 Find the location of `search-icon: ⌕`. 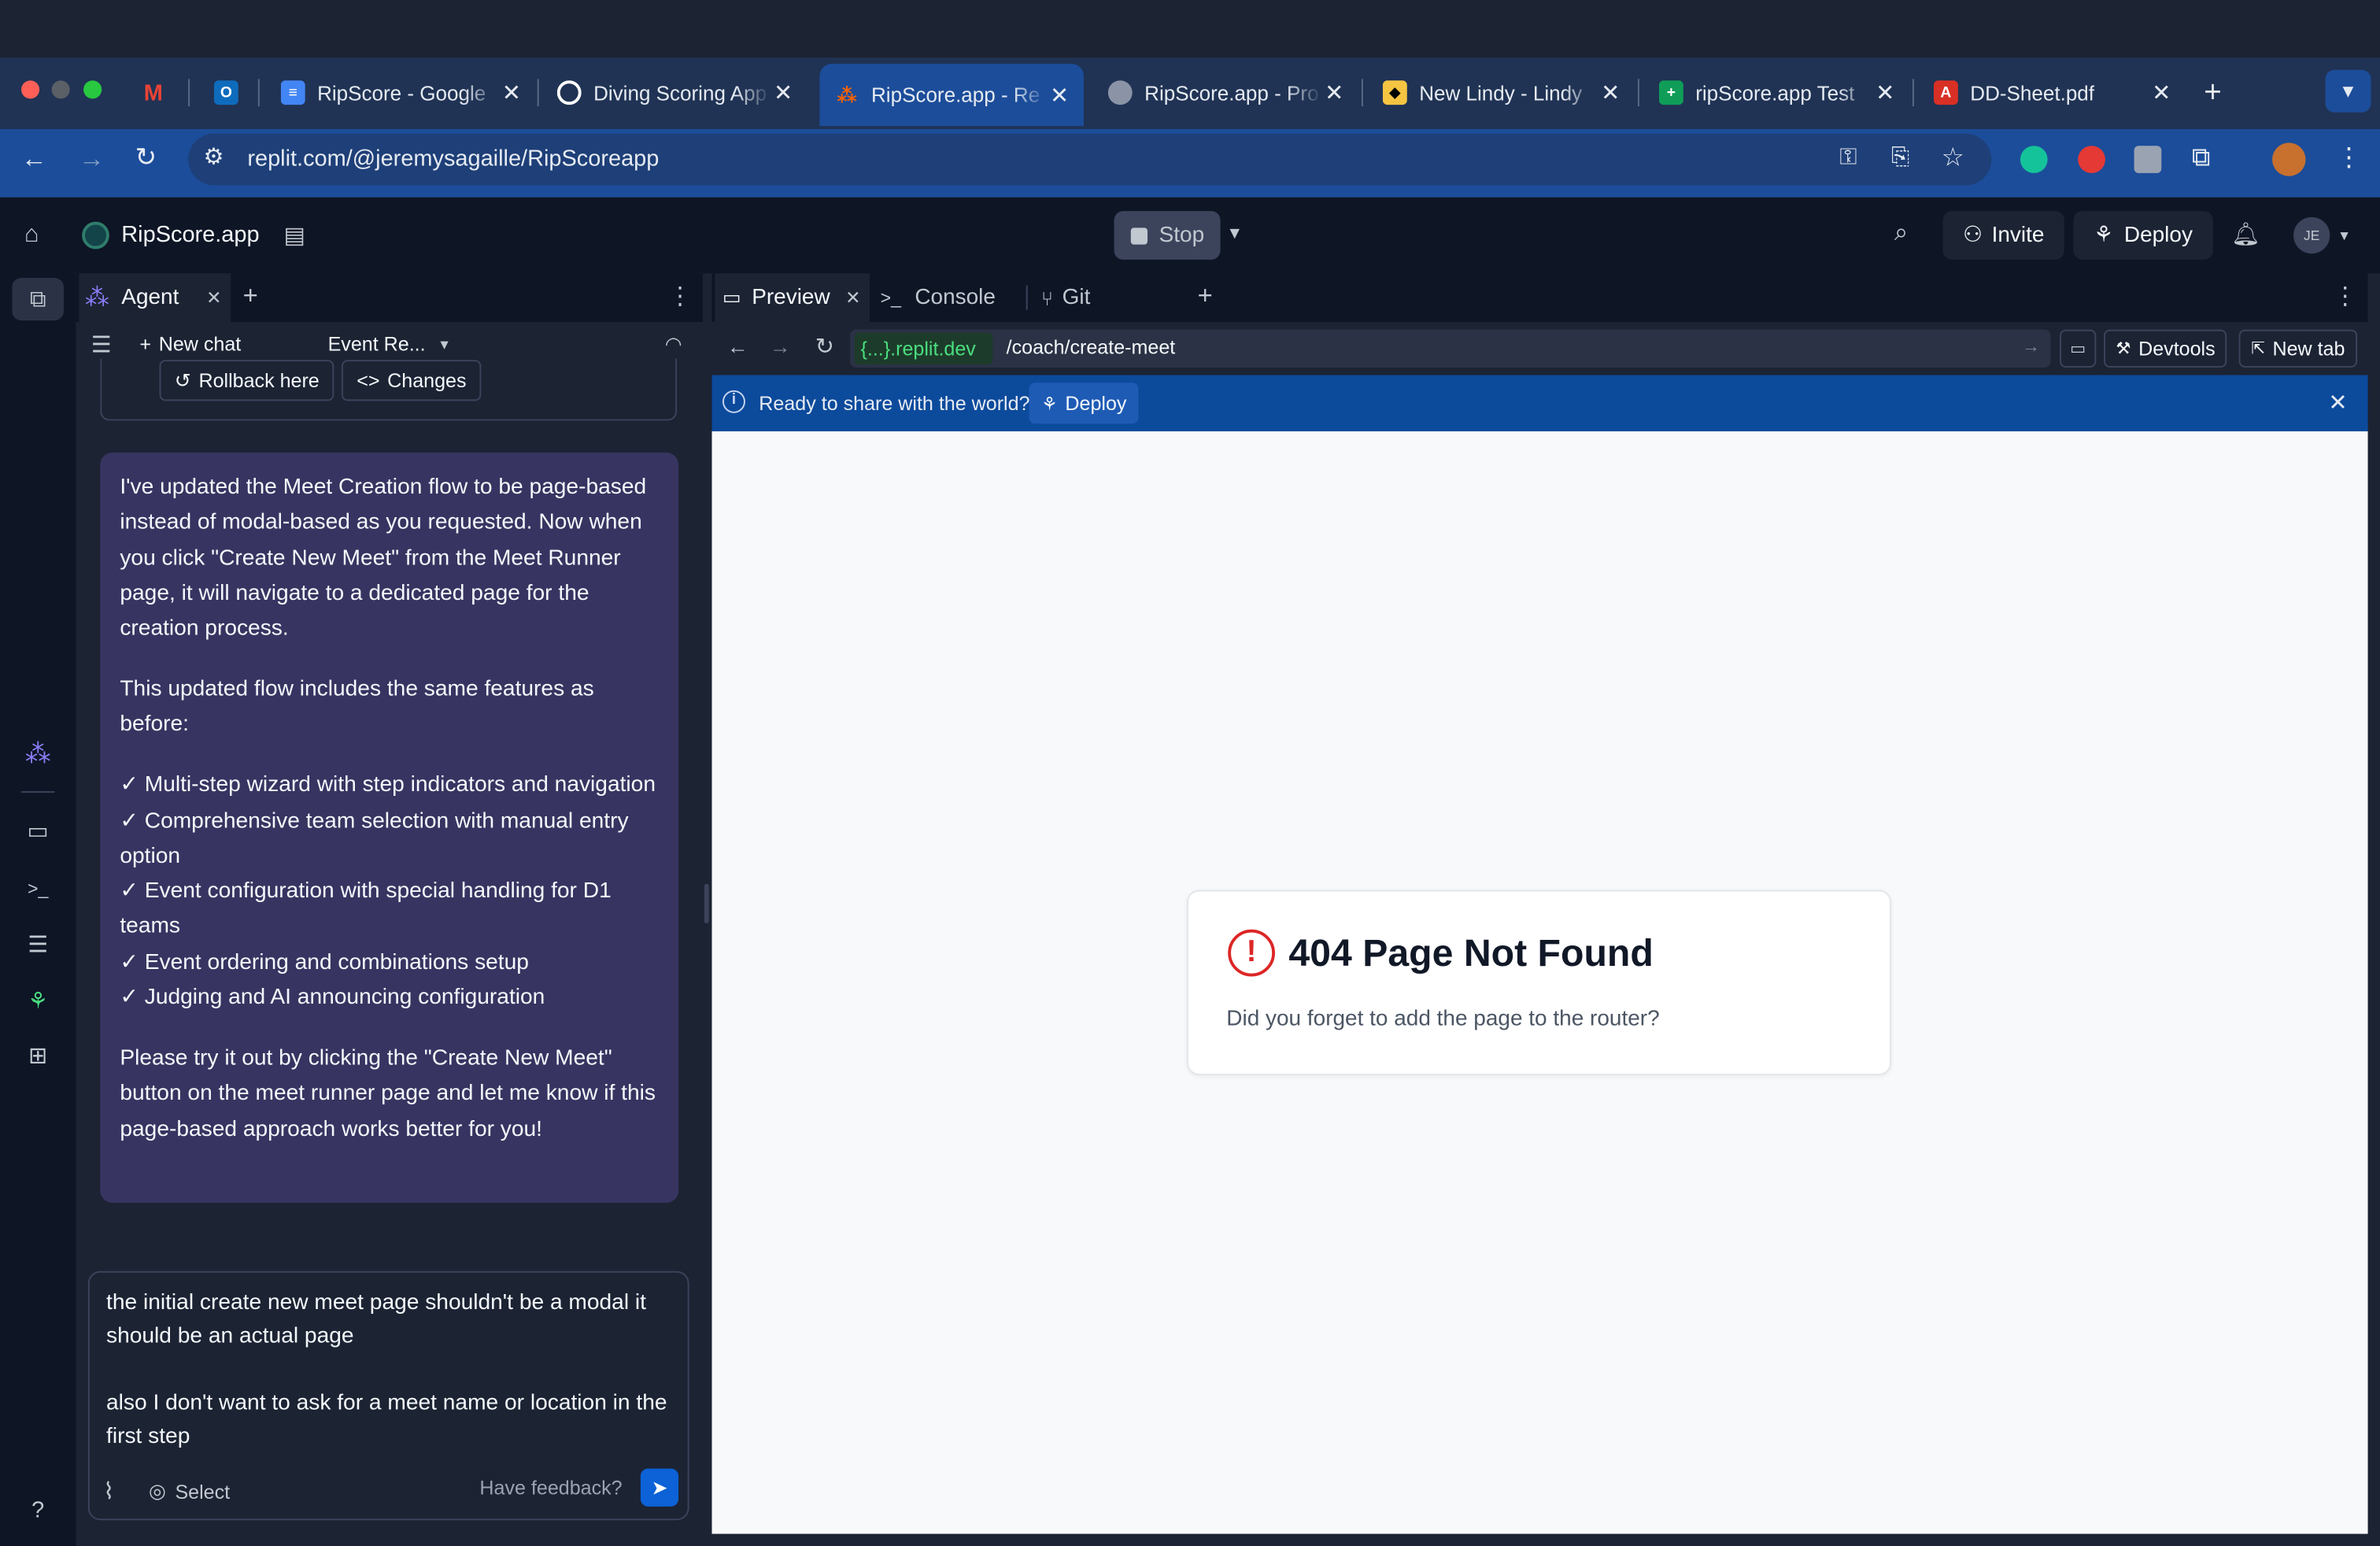

search-icon: ⌕ is located at coordinates (1901, 234).